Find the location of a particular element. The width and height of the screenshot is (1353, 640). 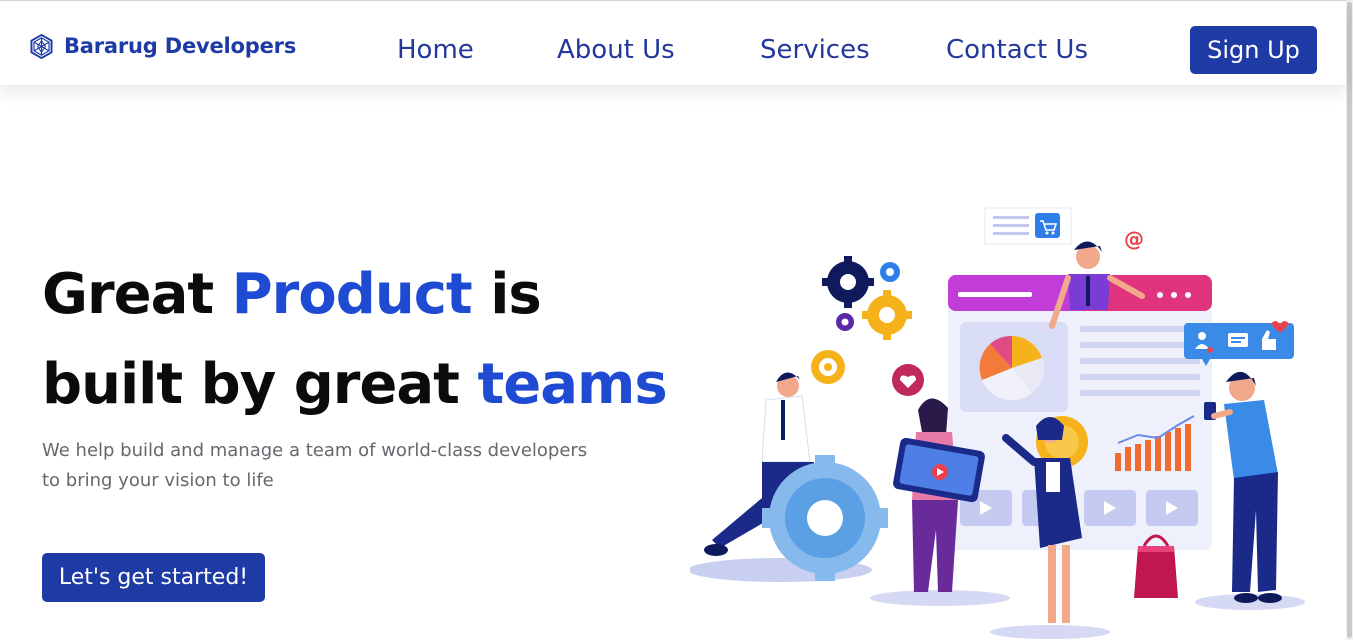

settings-bubble-icon is located at coordinates (828, 367).